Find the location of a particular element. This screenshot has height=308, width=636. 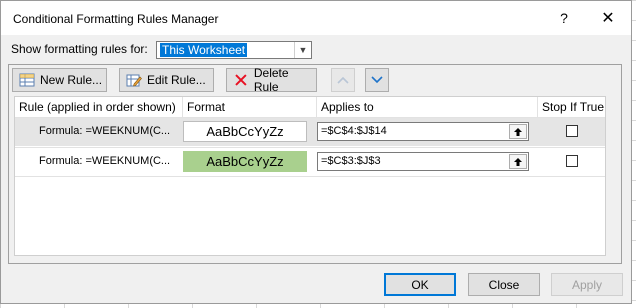

delete-rule-button: Delete Rule is located at coordinates (271, 80).